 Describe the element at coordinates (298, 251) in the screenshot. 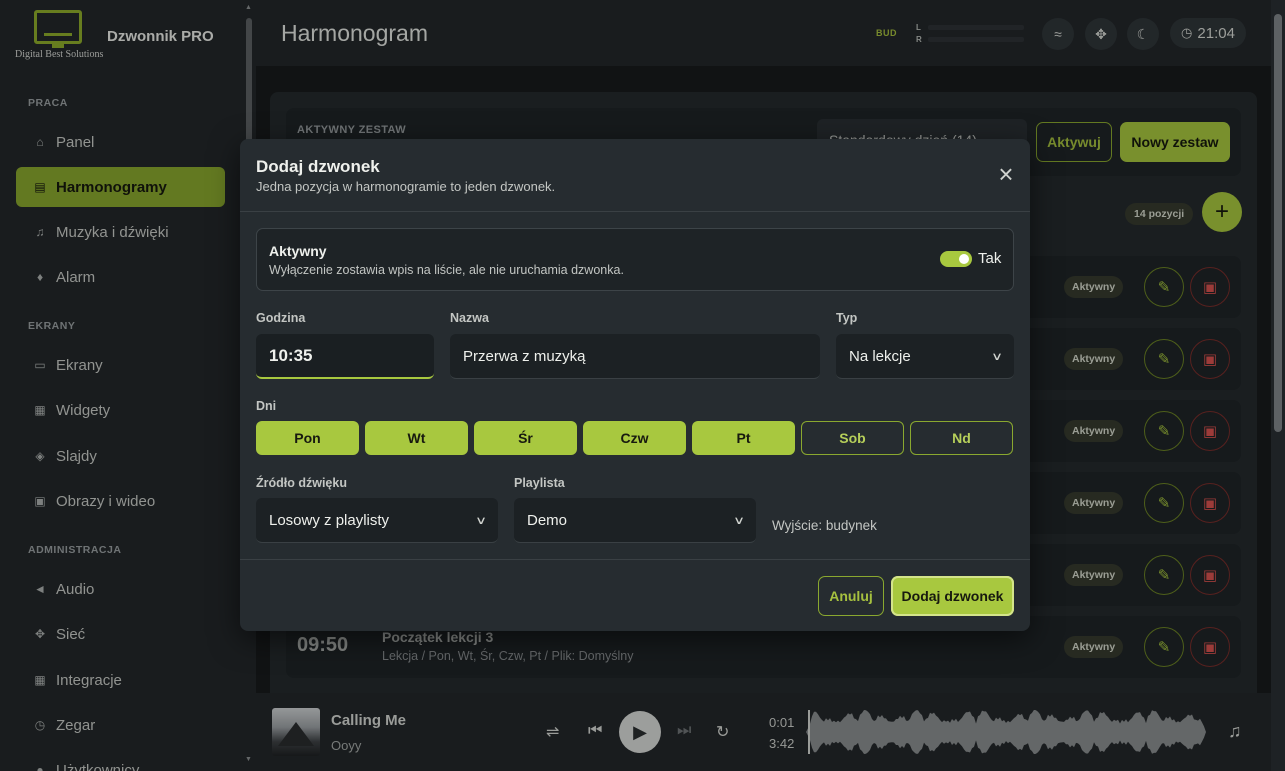

I see `active-title: Aktywny` at that location.